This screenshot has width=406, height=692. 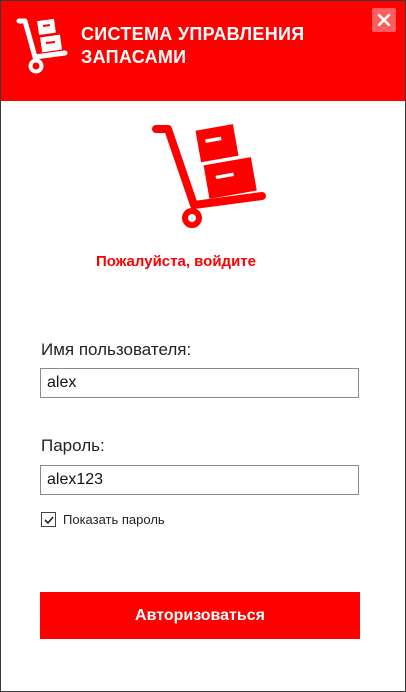 I want to click on password-field, so click(x=199, y=480).